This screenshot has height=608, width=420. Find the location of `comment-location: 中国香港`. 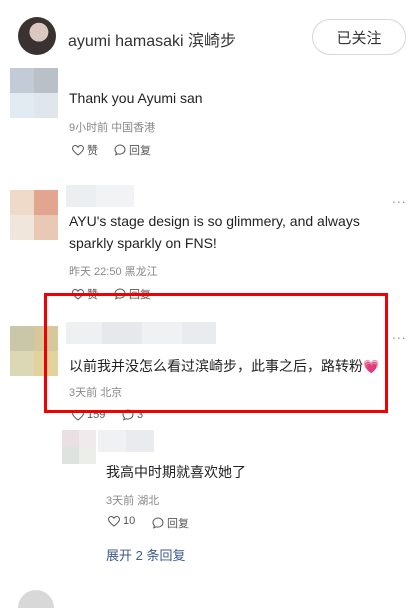

comment-location: 中国香港 is located at coordinates (133, 128).